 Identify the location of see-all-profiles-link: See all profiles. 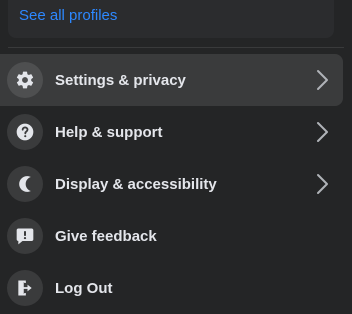
(68, 15).